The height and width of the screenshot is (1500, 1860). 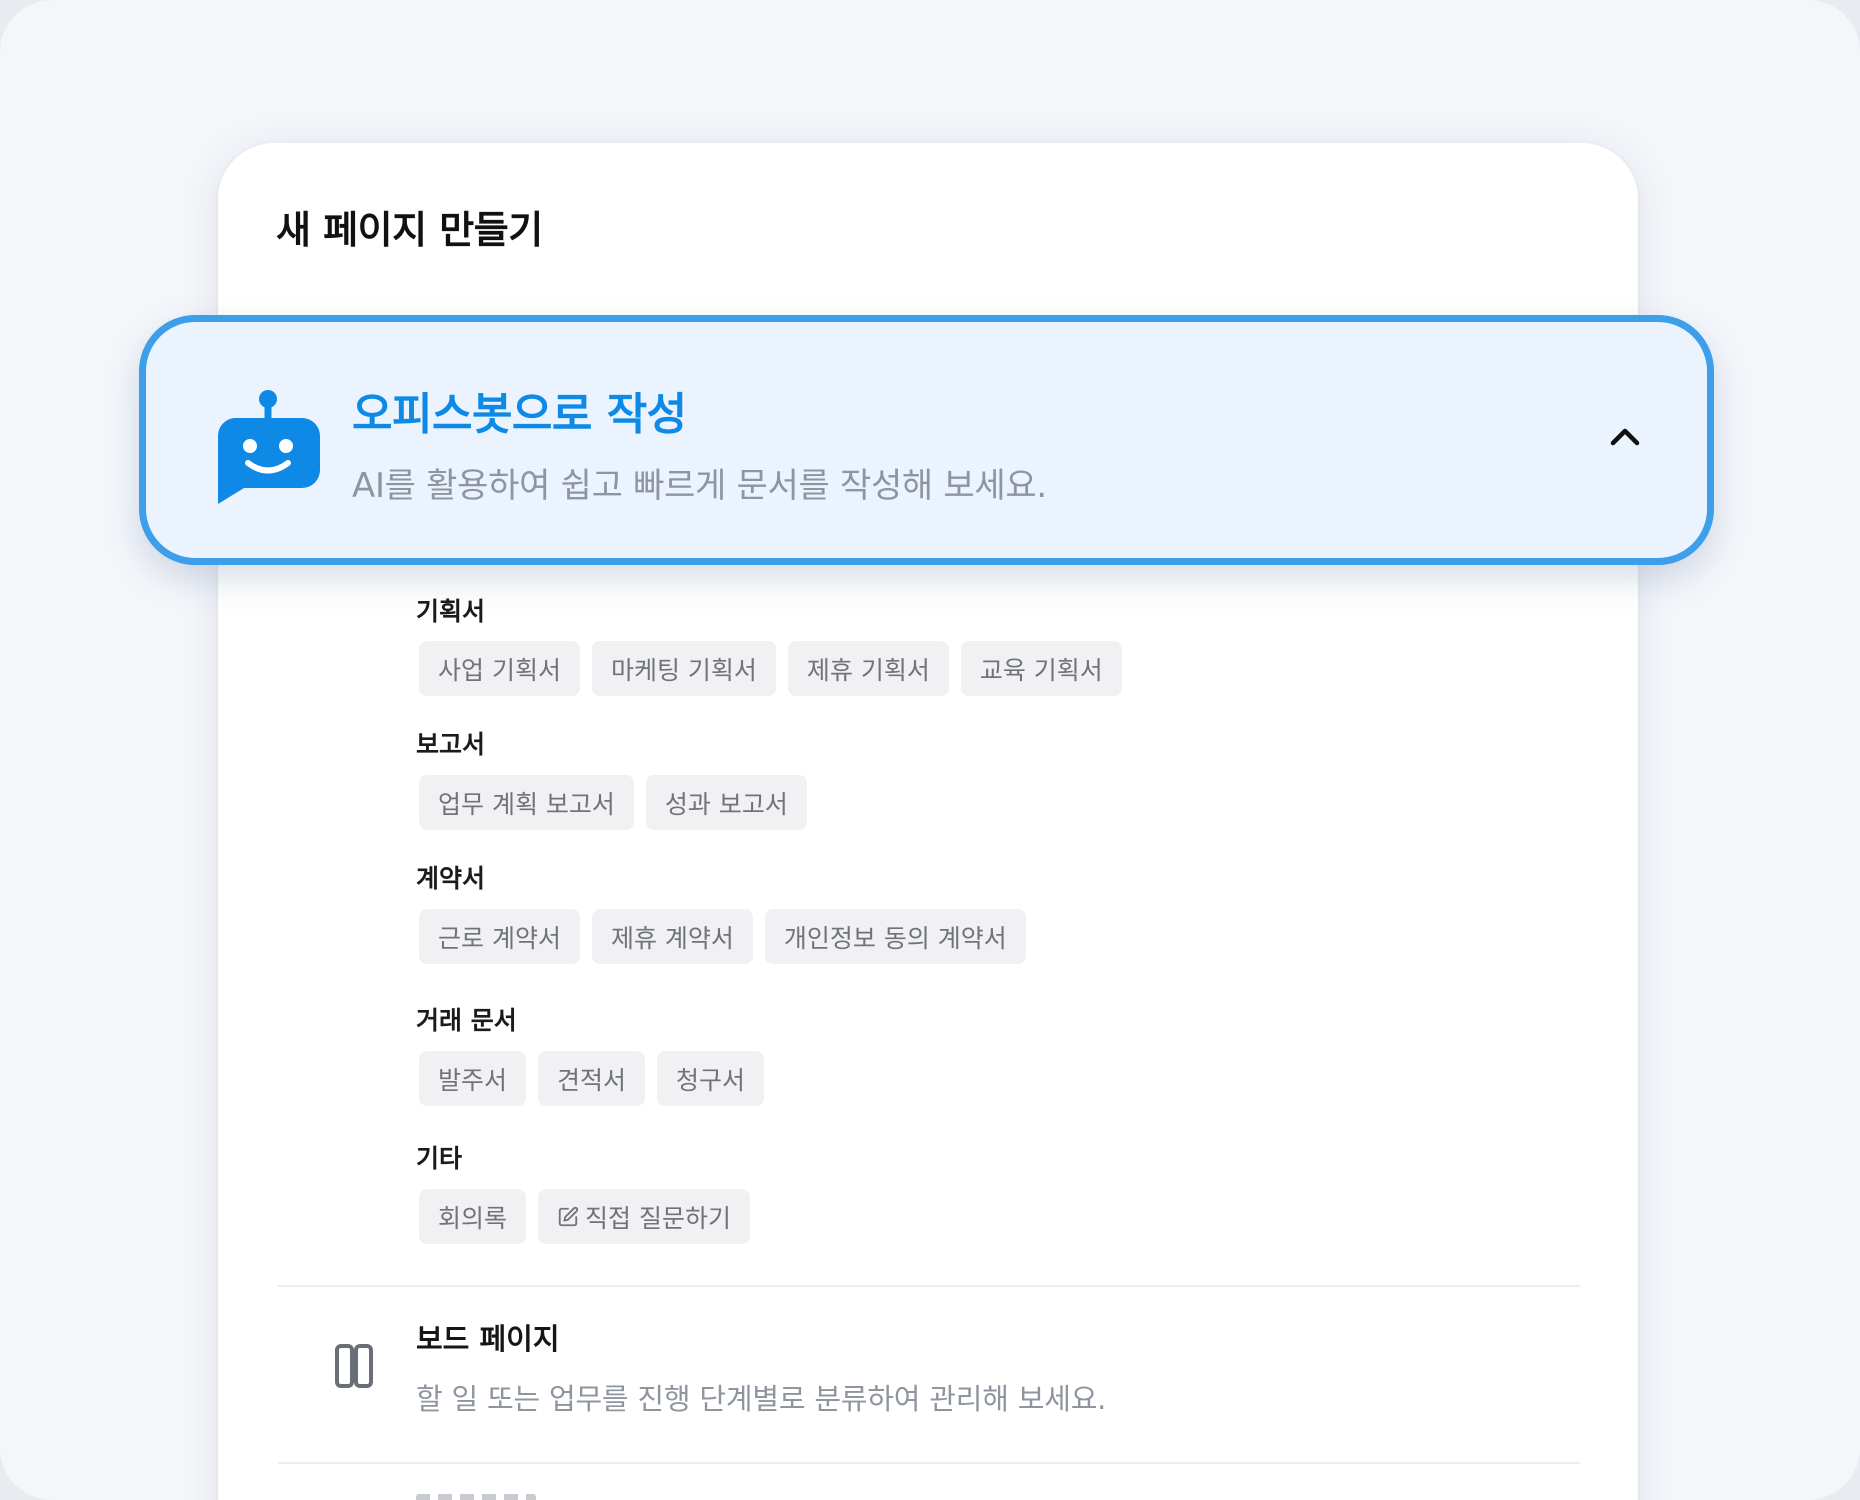 What do you see at coordinates (519, 414) in the screenshot?
I see `officebot-title: 오피스봇으로 작성` at bounding box center [519, 414].